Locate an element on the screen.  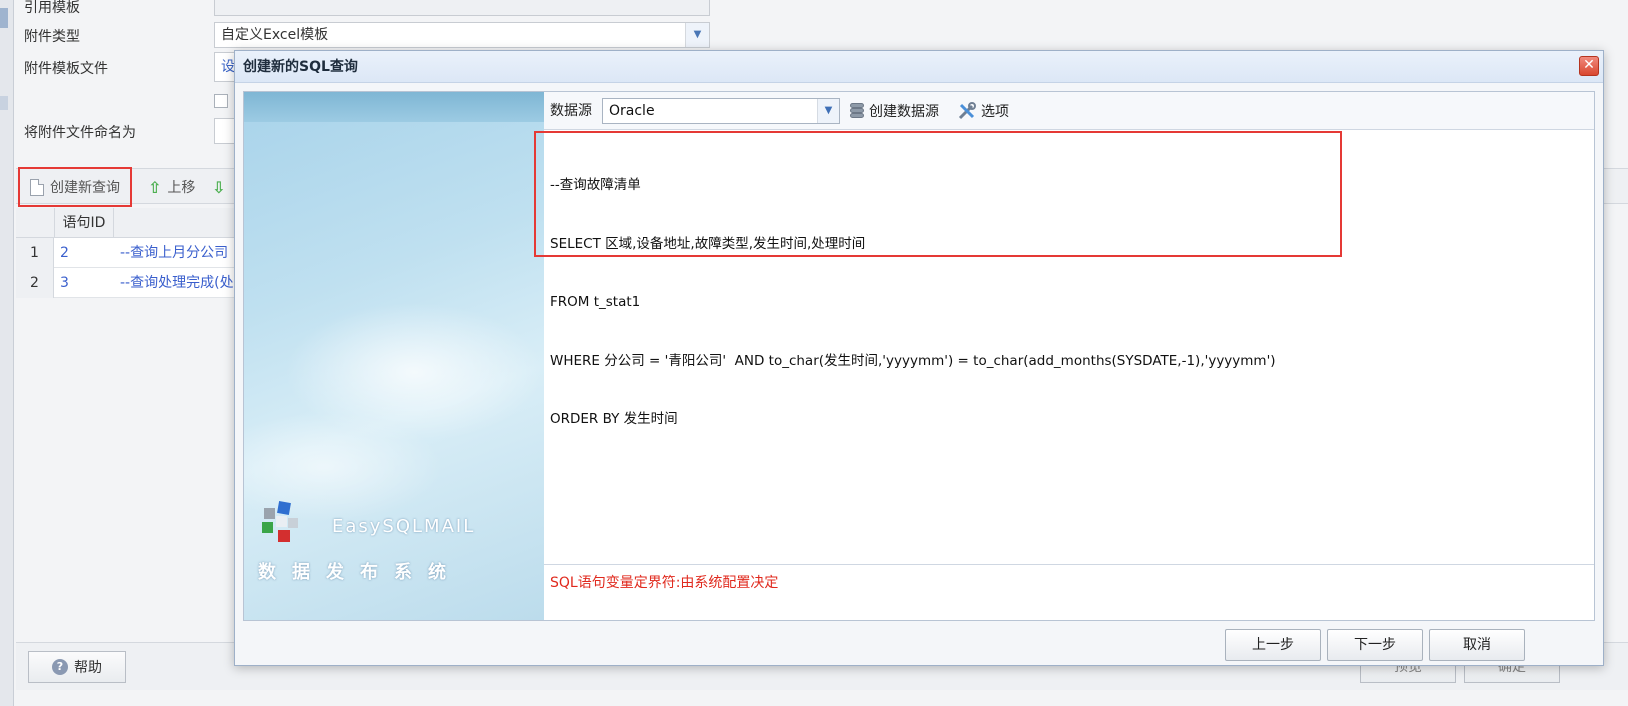
brand-subtitle: 数据发布系统 is located at coordinates (360, 572).